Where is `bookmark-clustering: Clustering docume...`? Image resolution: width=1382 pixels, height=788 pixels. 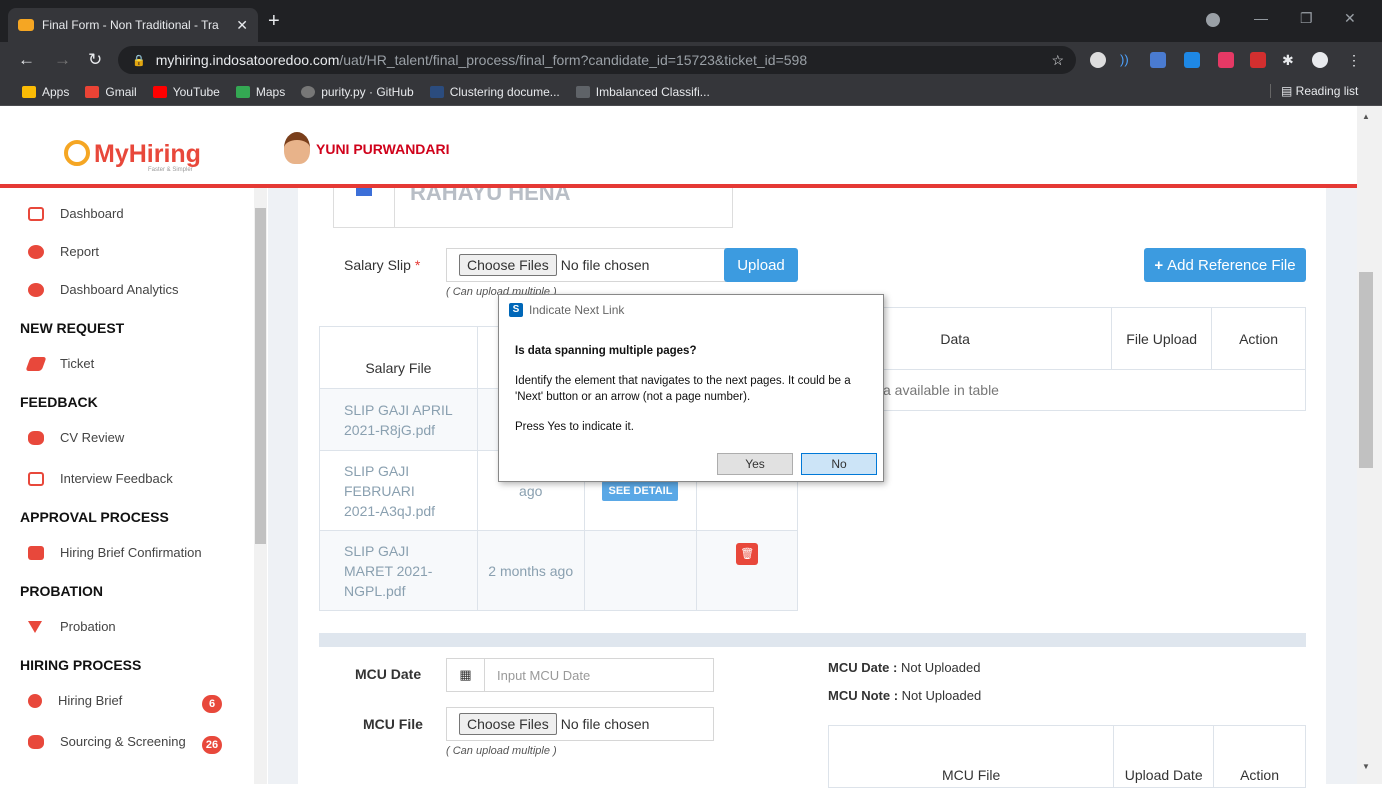 bookmark-clustering: Clustering docume... is located at coordinates (494, 92).